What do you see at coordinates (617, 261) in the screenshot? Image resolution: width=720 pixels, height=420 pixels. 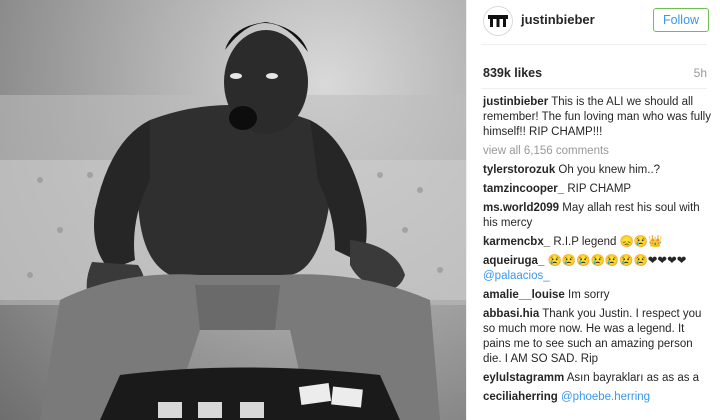 I see `comment-text: 😢😢😢😢😢😢😢❤❤❤❤` at bounding box center [617, 261].